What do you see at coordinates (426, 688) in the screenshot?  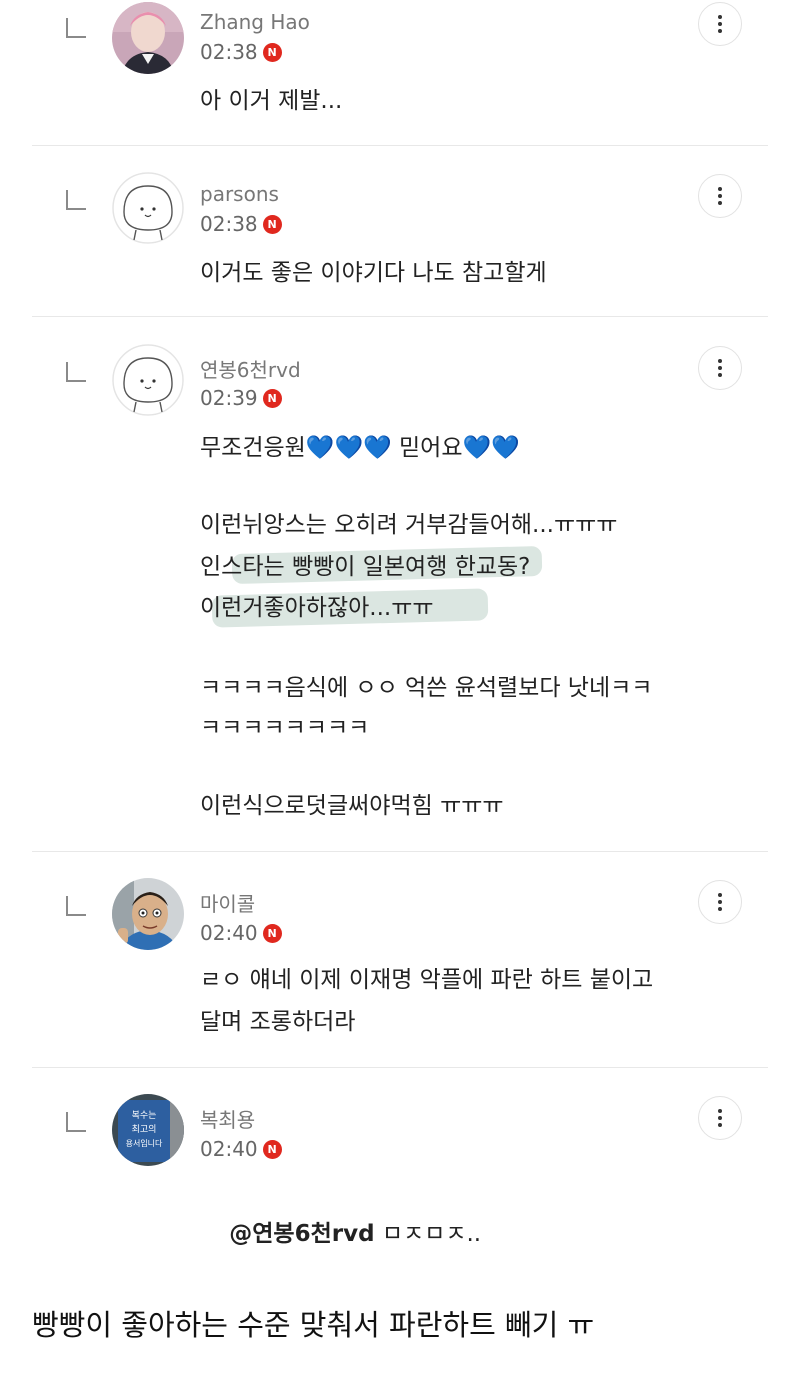 I see `comment-text: ㅋㅋㅋㅋ음식에 ㅇㅇ 억쓴 윤석렬보다 낫네ㅋㅋ` at bounding box center [426, 688].